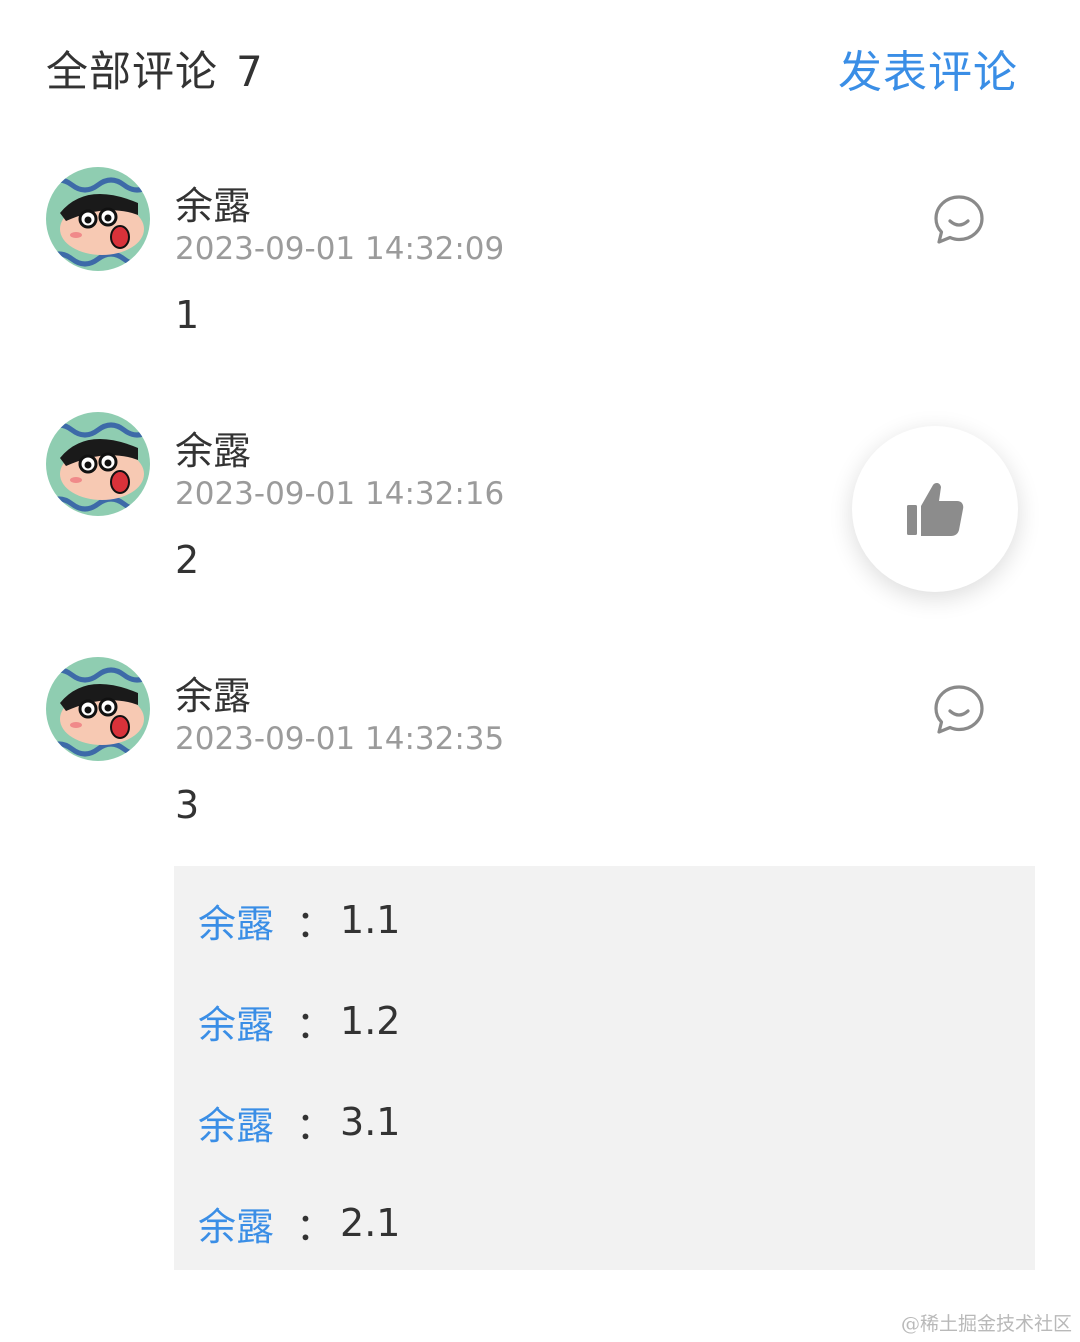 This screenshot has height=1342, width=1080. What do you see at coordinates (340, 739) in the screenshot?
I see `comment-time: 2023-09-01 14:32:35` at bounding box center [340, 739].